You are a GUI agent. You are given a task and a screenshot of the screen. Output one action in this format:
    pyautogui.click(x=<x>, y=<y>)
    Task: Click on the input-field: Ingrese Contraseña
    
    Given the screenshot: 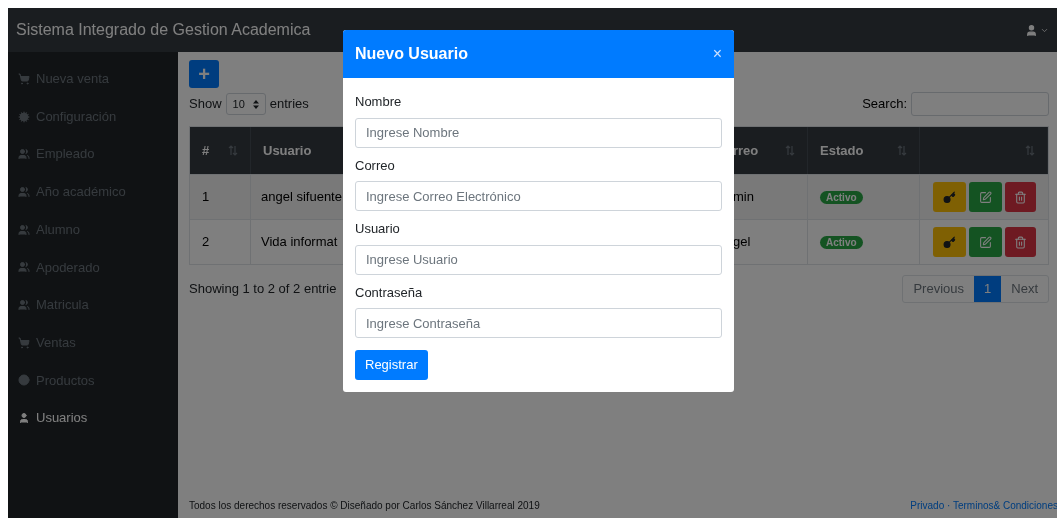 What is the action you would take?
    pyautogui.click(x=538, y=323)
    